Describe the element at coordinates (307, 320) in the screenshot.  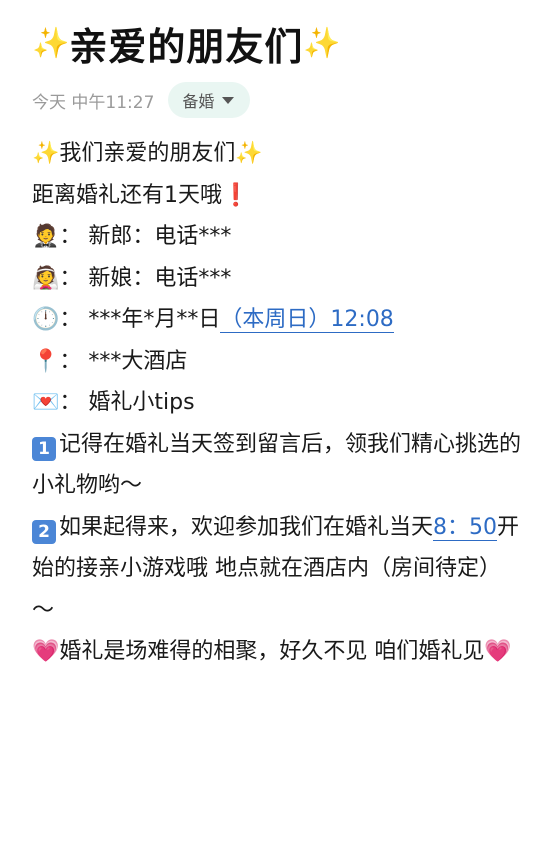
I see `date-link: （本周日）12:08` at that location.